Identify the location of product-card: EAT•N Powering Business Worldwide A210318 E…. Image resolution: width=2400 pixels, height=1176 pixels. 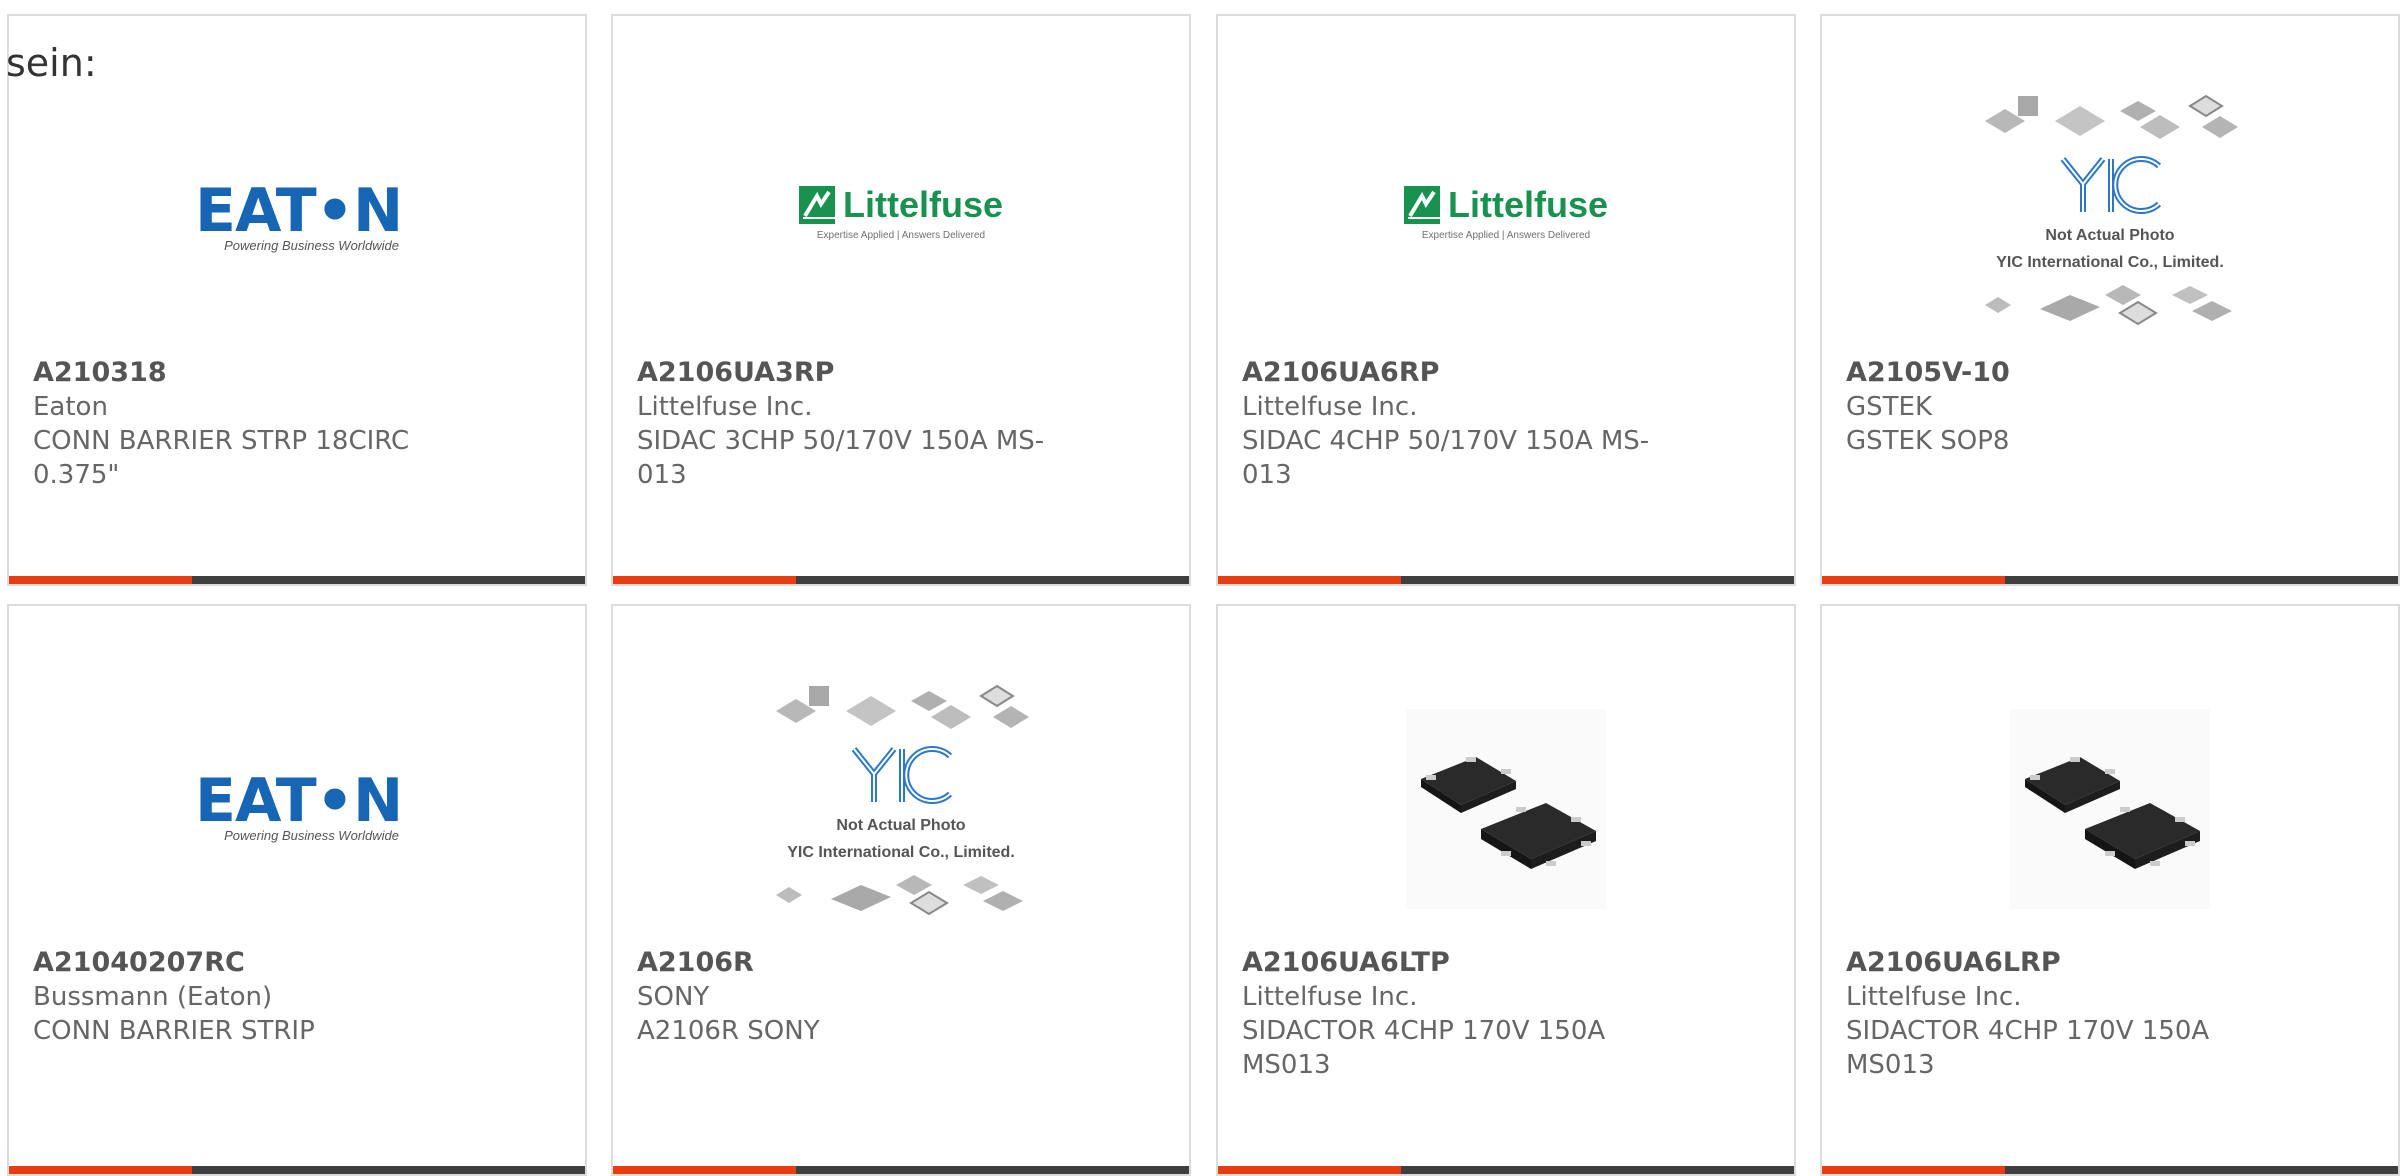
(297, 300).